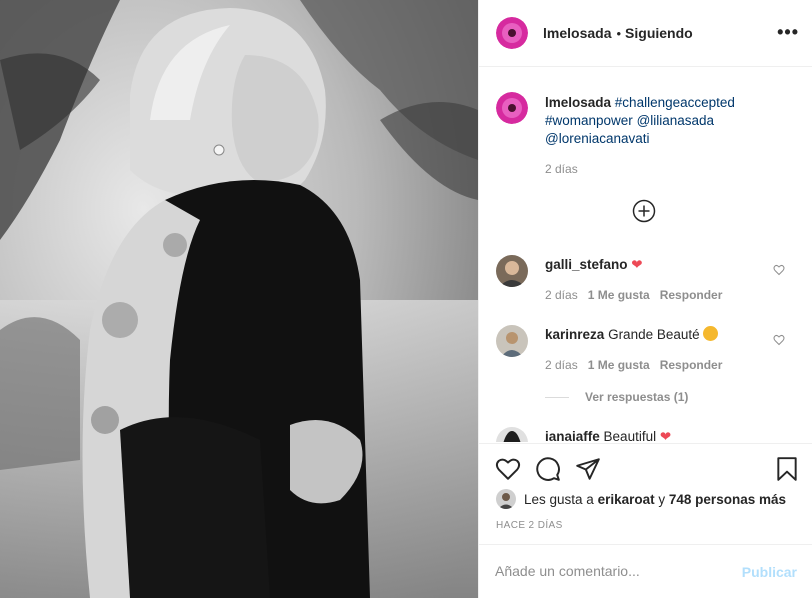 Image resolution: width=812 pixels, height=598 pixels. I want to click on view-replies-button: Ver respuestas (1), so click(616, 397).